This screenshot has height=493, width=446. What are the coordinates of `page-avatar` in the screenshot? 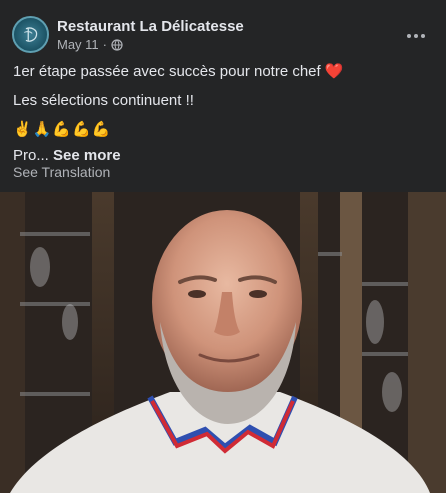 It's located at (30, 34).